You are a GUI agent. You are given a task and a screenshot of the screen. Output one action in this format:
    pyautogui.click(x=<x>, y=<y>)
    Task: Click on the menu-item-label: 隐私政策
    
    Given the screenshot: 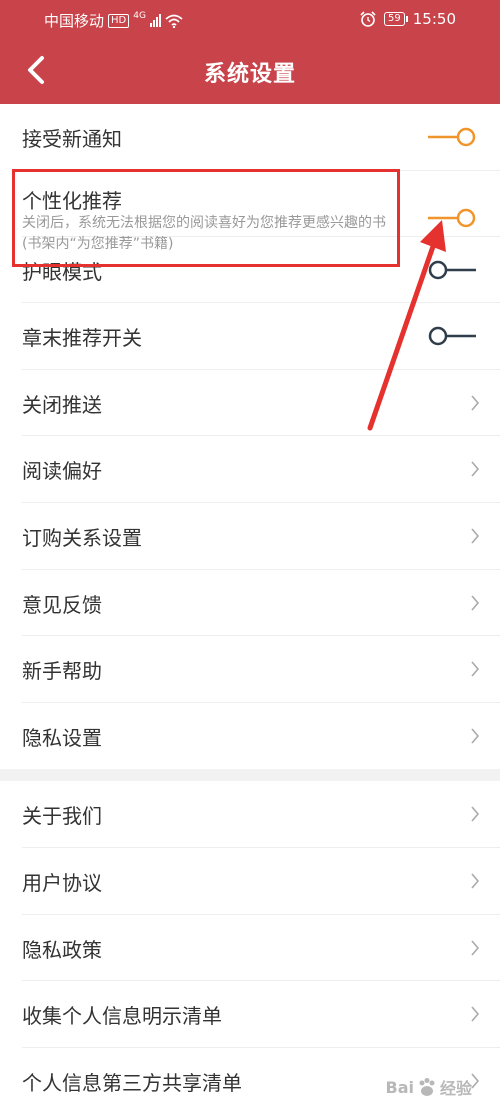 What is the action you would take?
    pyautogui.click(x=62, y=949)
    